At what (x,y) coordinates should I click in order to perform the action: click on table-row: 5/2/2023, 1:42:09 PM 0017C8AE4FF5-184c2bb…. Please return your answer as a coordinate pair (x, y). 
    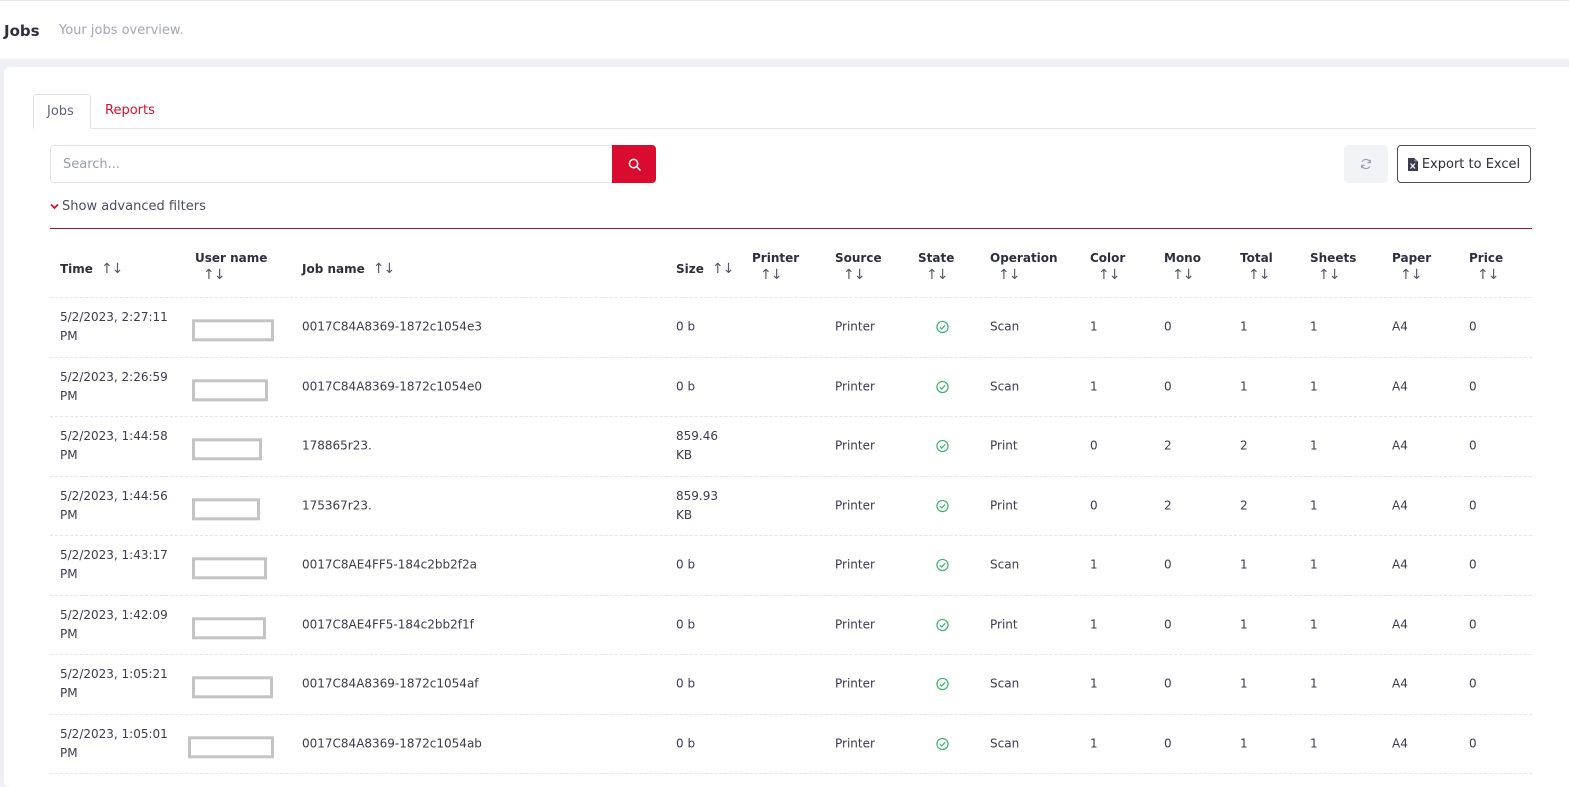
    Looking at the image, I should click on (791, 625).